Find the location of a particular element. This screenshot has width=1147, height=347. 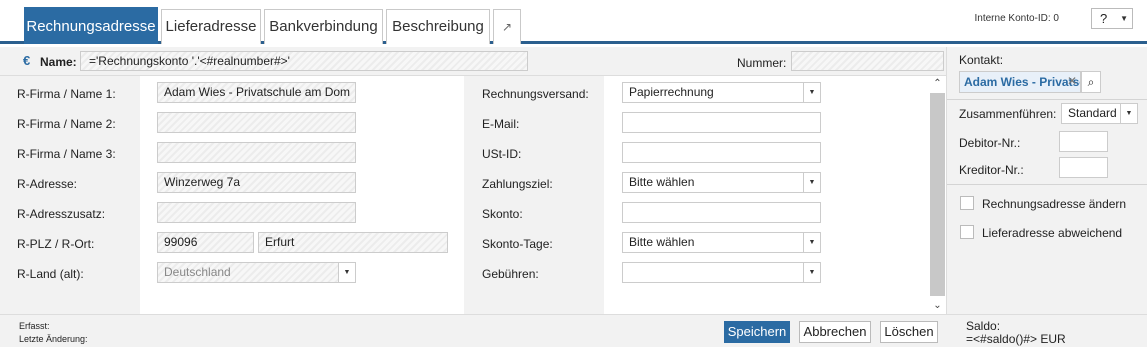

debitor-label: Debitor-Nr.: is located at coordinates (990, 143).